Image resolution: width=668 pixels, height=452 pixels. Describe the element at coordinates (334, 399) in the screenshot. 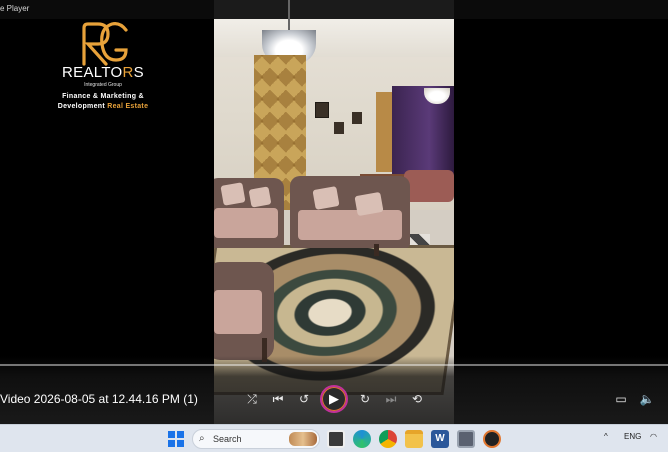

I see `play-button: ▶` at that location.